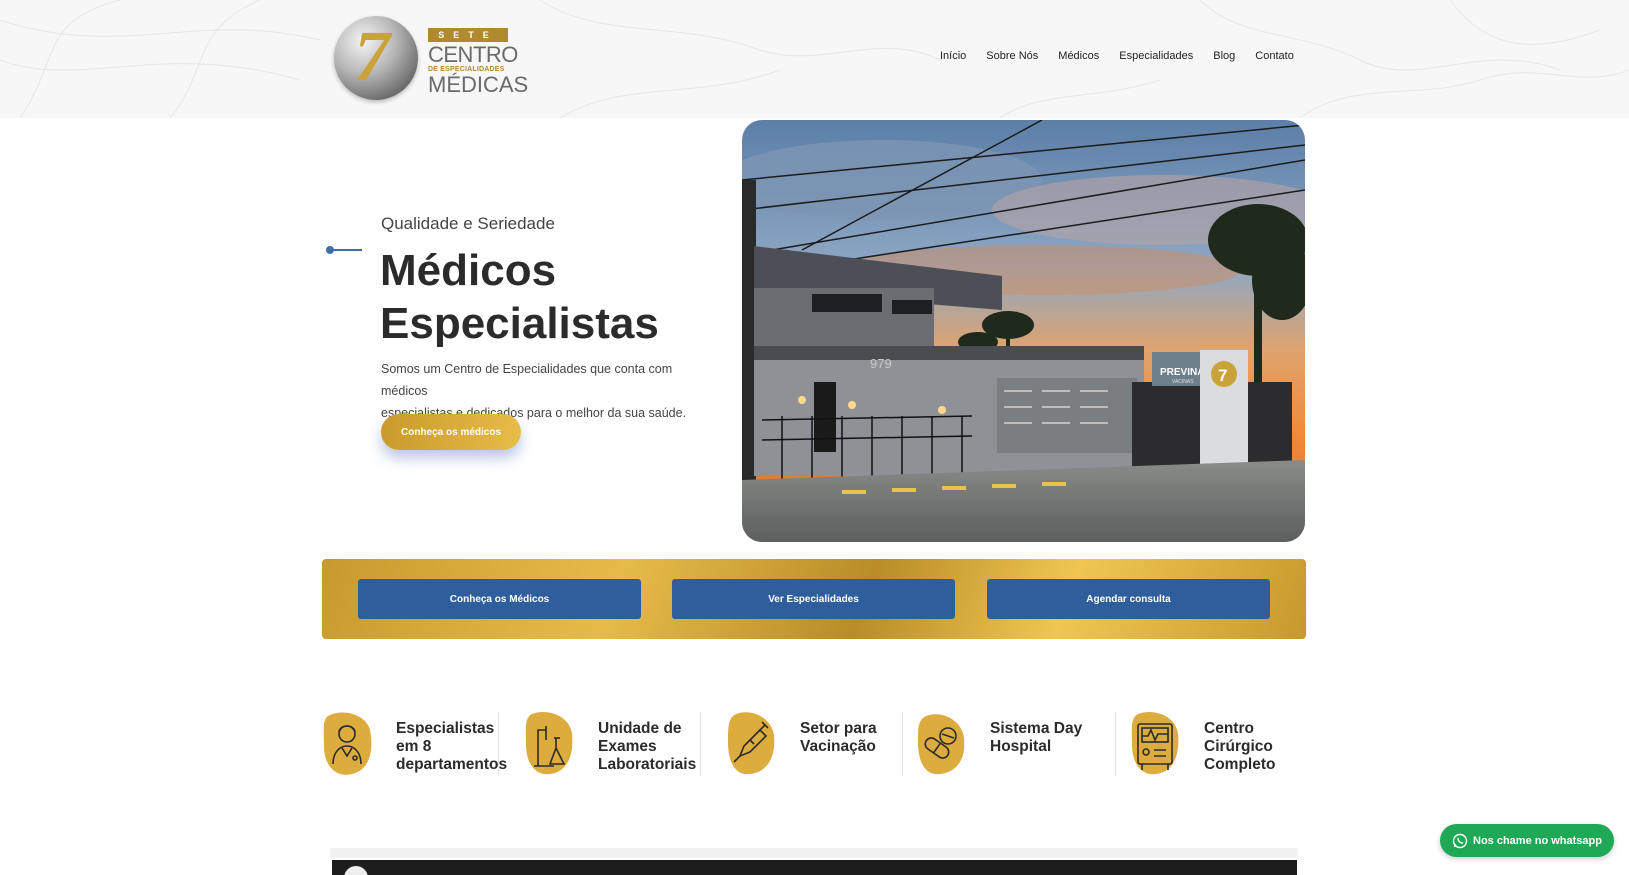 The width and height of the screenshot is (1629, 875). I want to click on site-logo: 7 SETE CENTRO DE ESPECIALIDADES MÉDICAS, so click(431, 59).